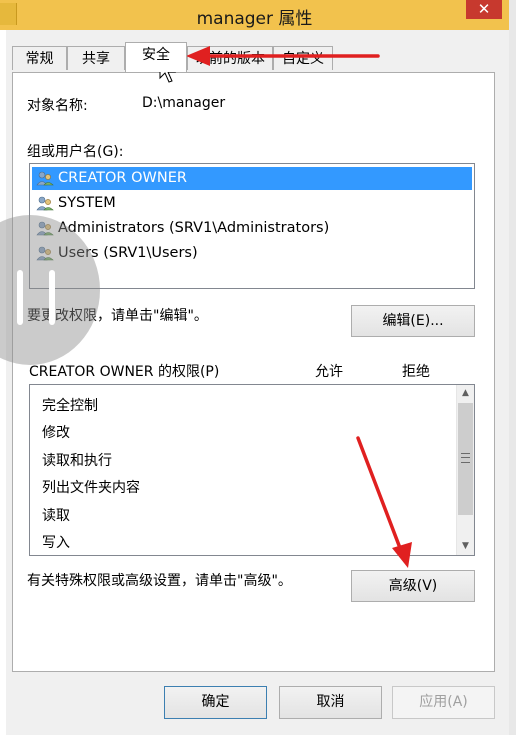  I want to click on tab-strip: 常规 共享 安全 以前的版本 自定义, so click(257, 58).